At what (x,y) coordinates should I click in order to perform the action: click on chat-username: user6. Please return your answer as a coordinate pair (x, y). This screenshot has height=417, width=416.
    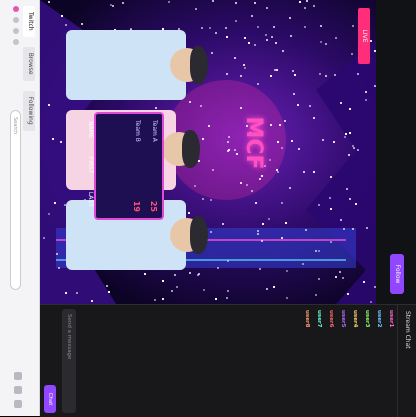
    Looking at the image, I should click on (331, 318).